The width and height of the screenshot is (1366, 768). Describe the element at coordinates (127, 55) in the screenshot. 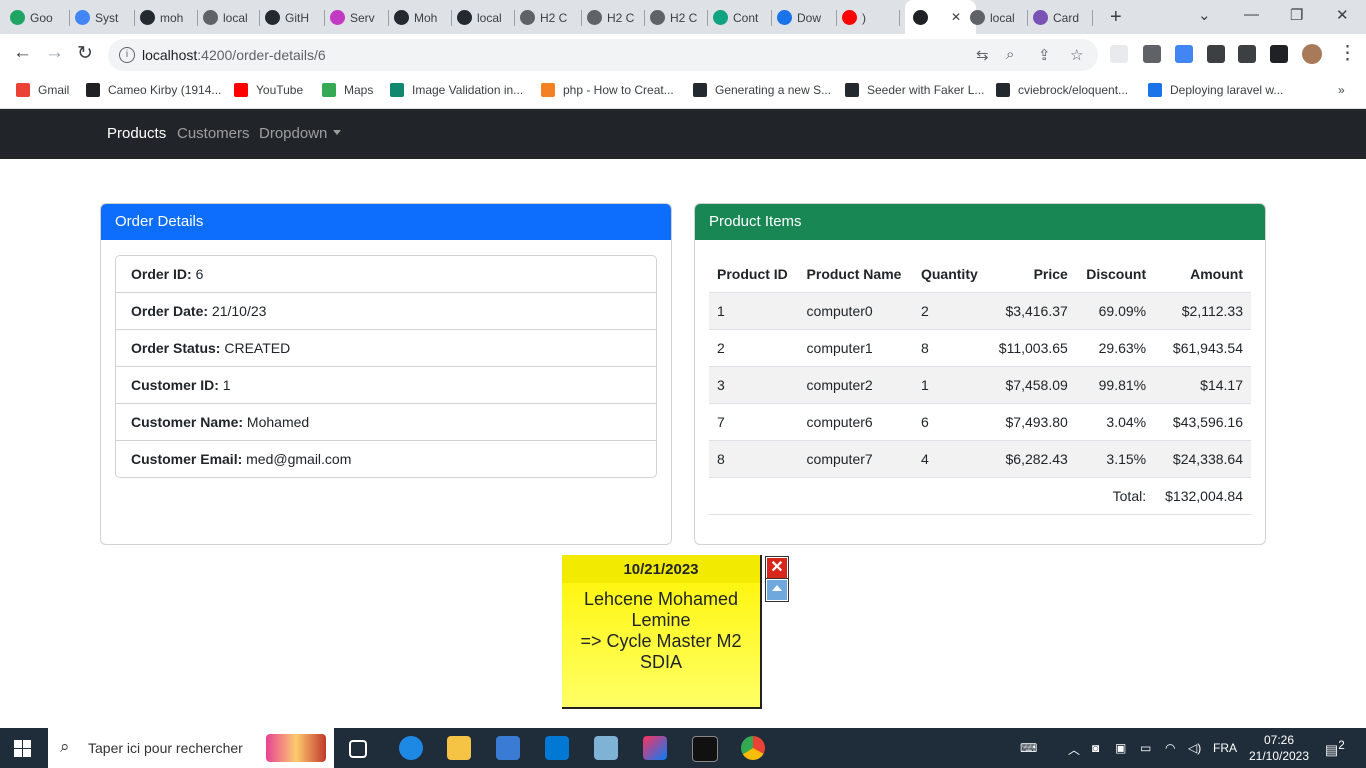

I see `site-info-icon: i` at that location.